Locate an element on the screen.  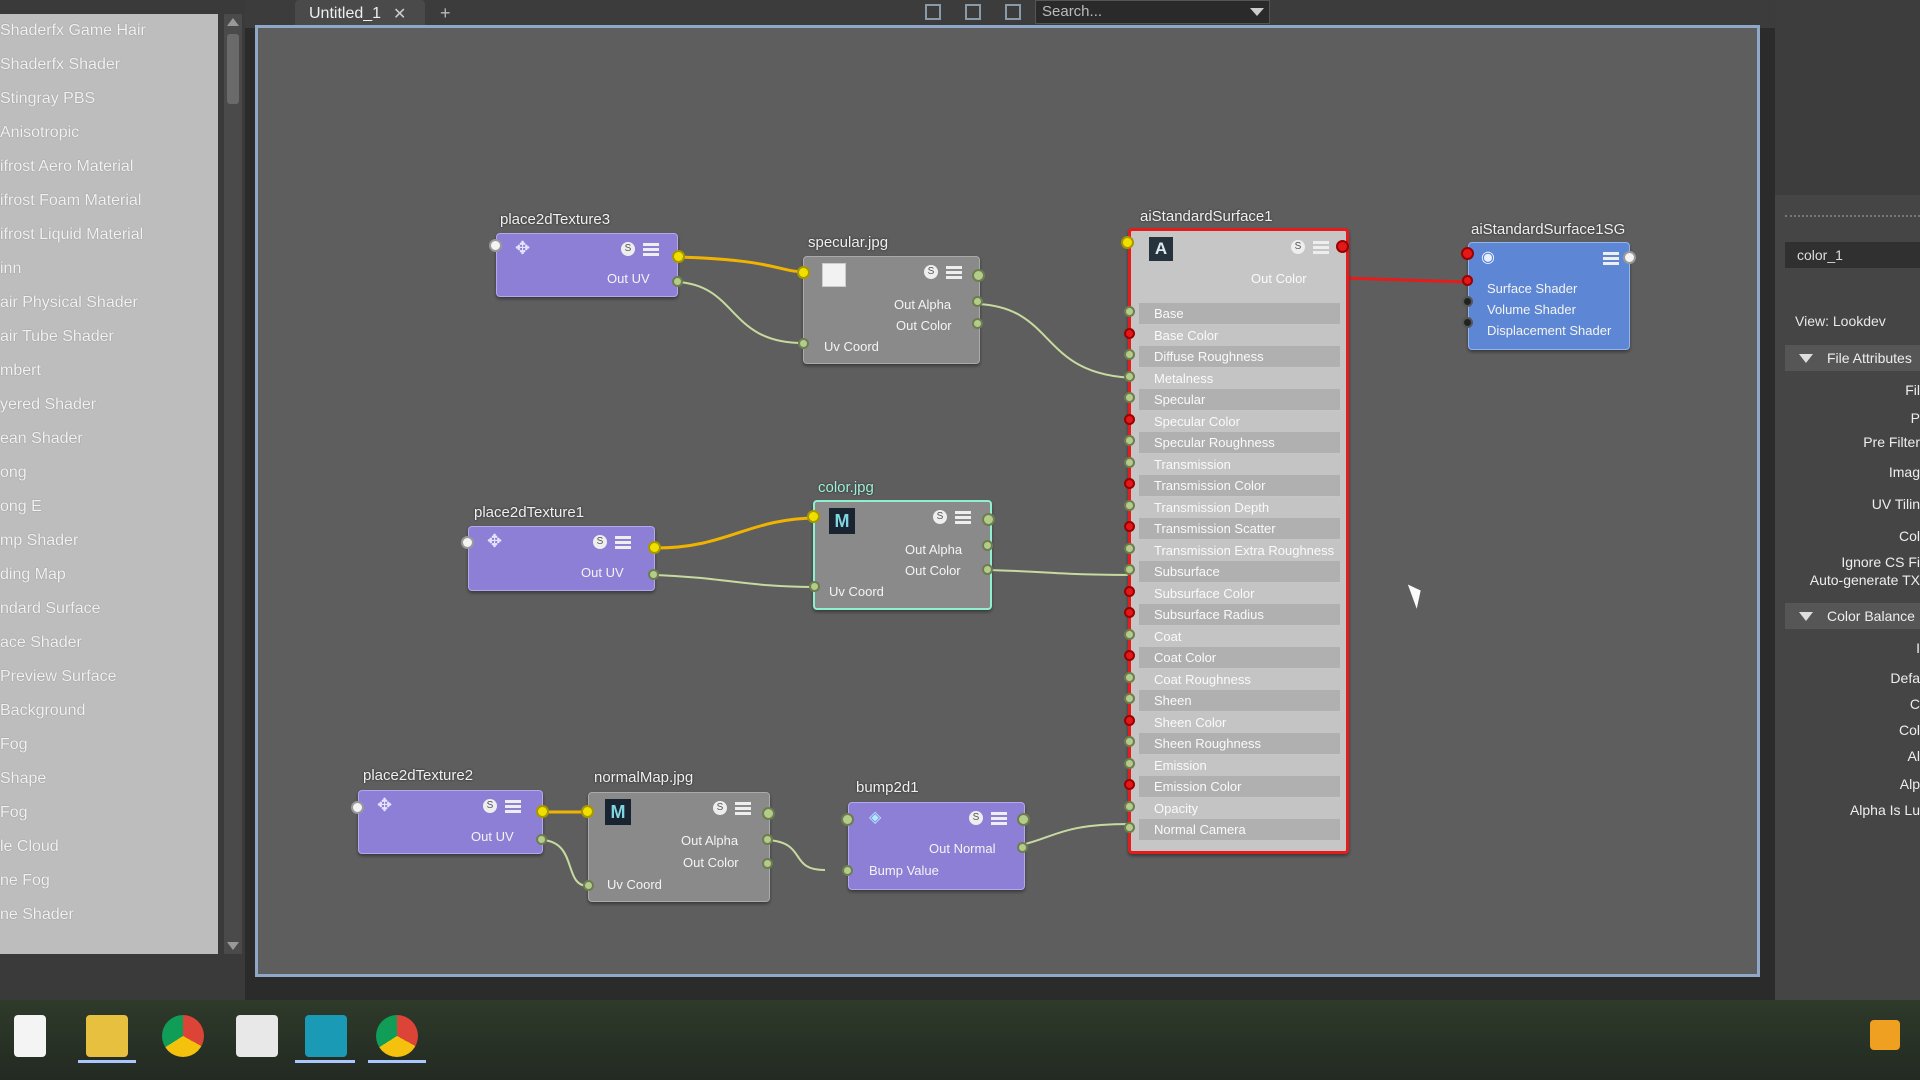
shader-list-item: ong is located at coordinates (109, 473).